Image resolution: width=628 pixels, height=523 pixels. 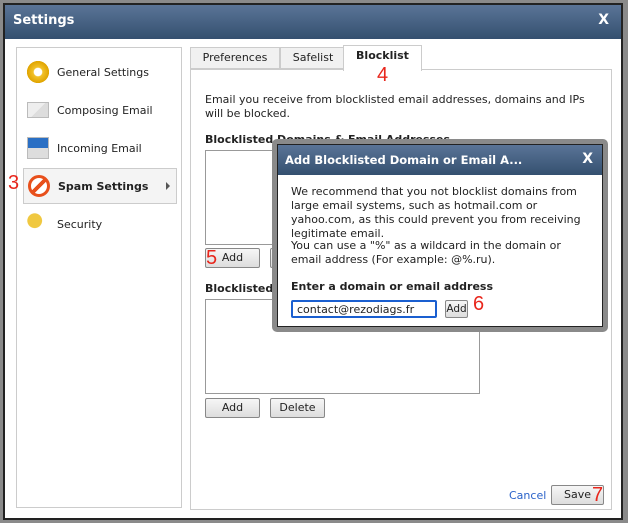 What do you see at coordinates (603, 20) in the screenshot?
I see `close-button: X` at bounding box center [603, 20].